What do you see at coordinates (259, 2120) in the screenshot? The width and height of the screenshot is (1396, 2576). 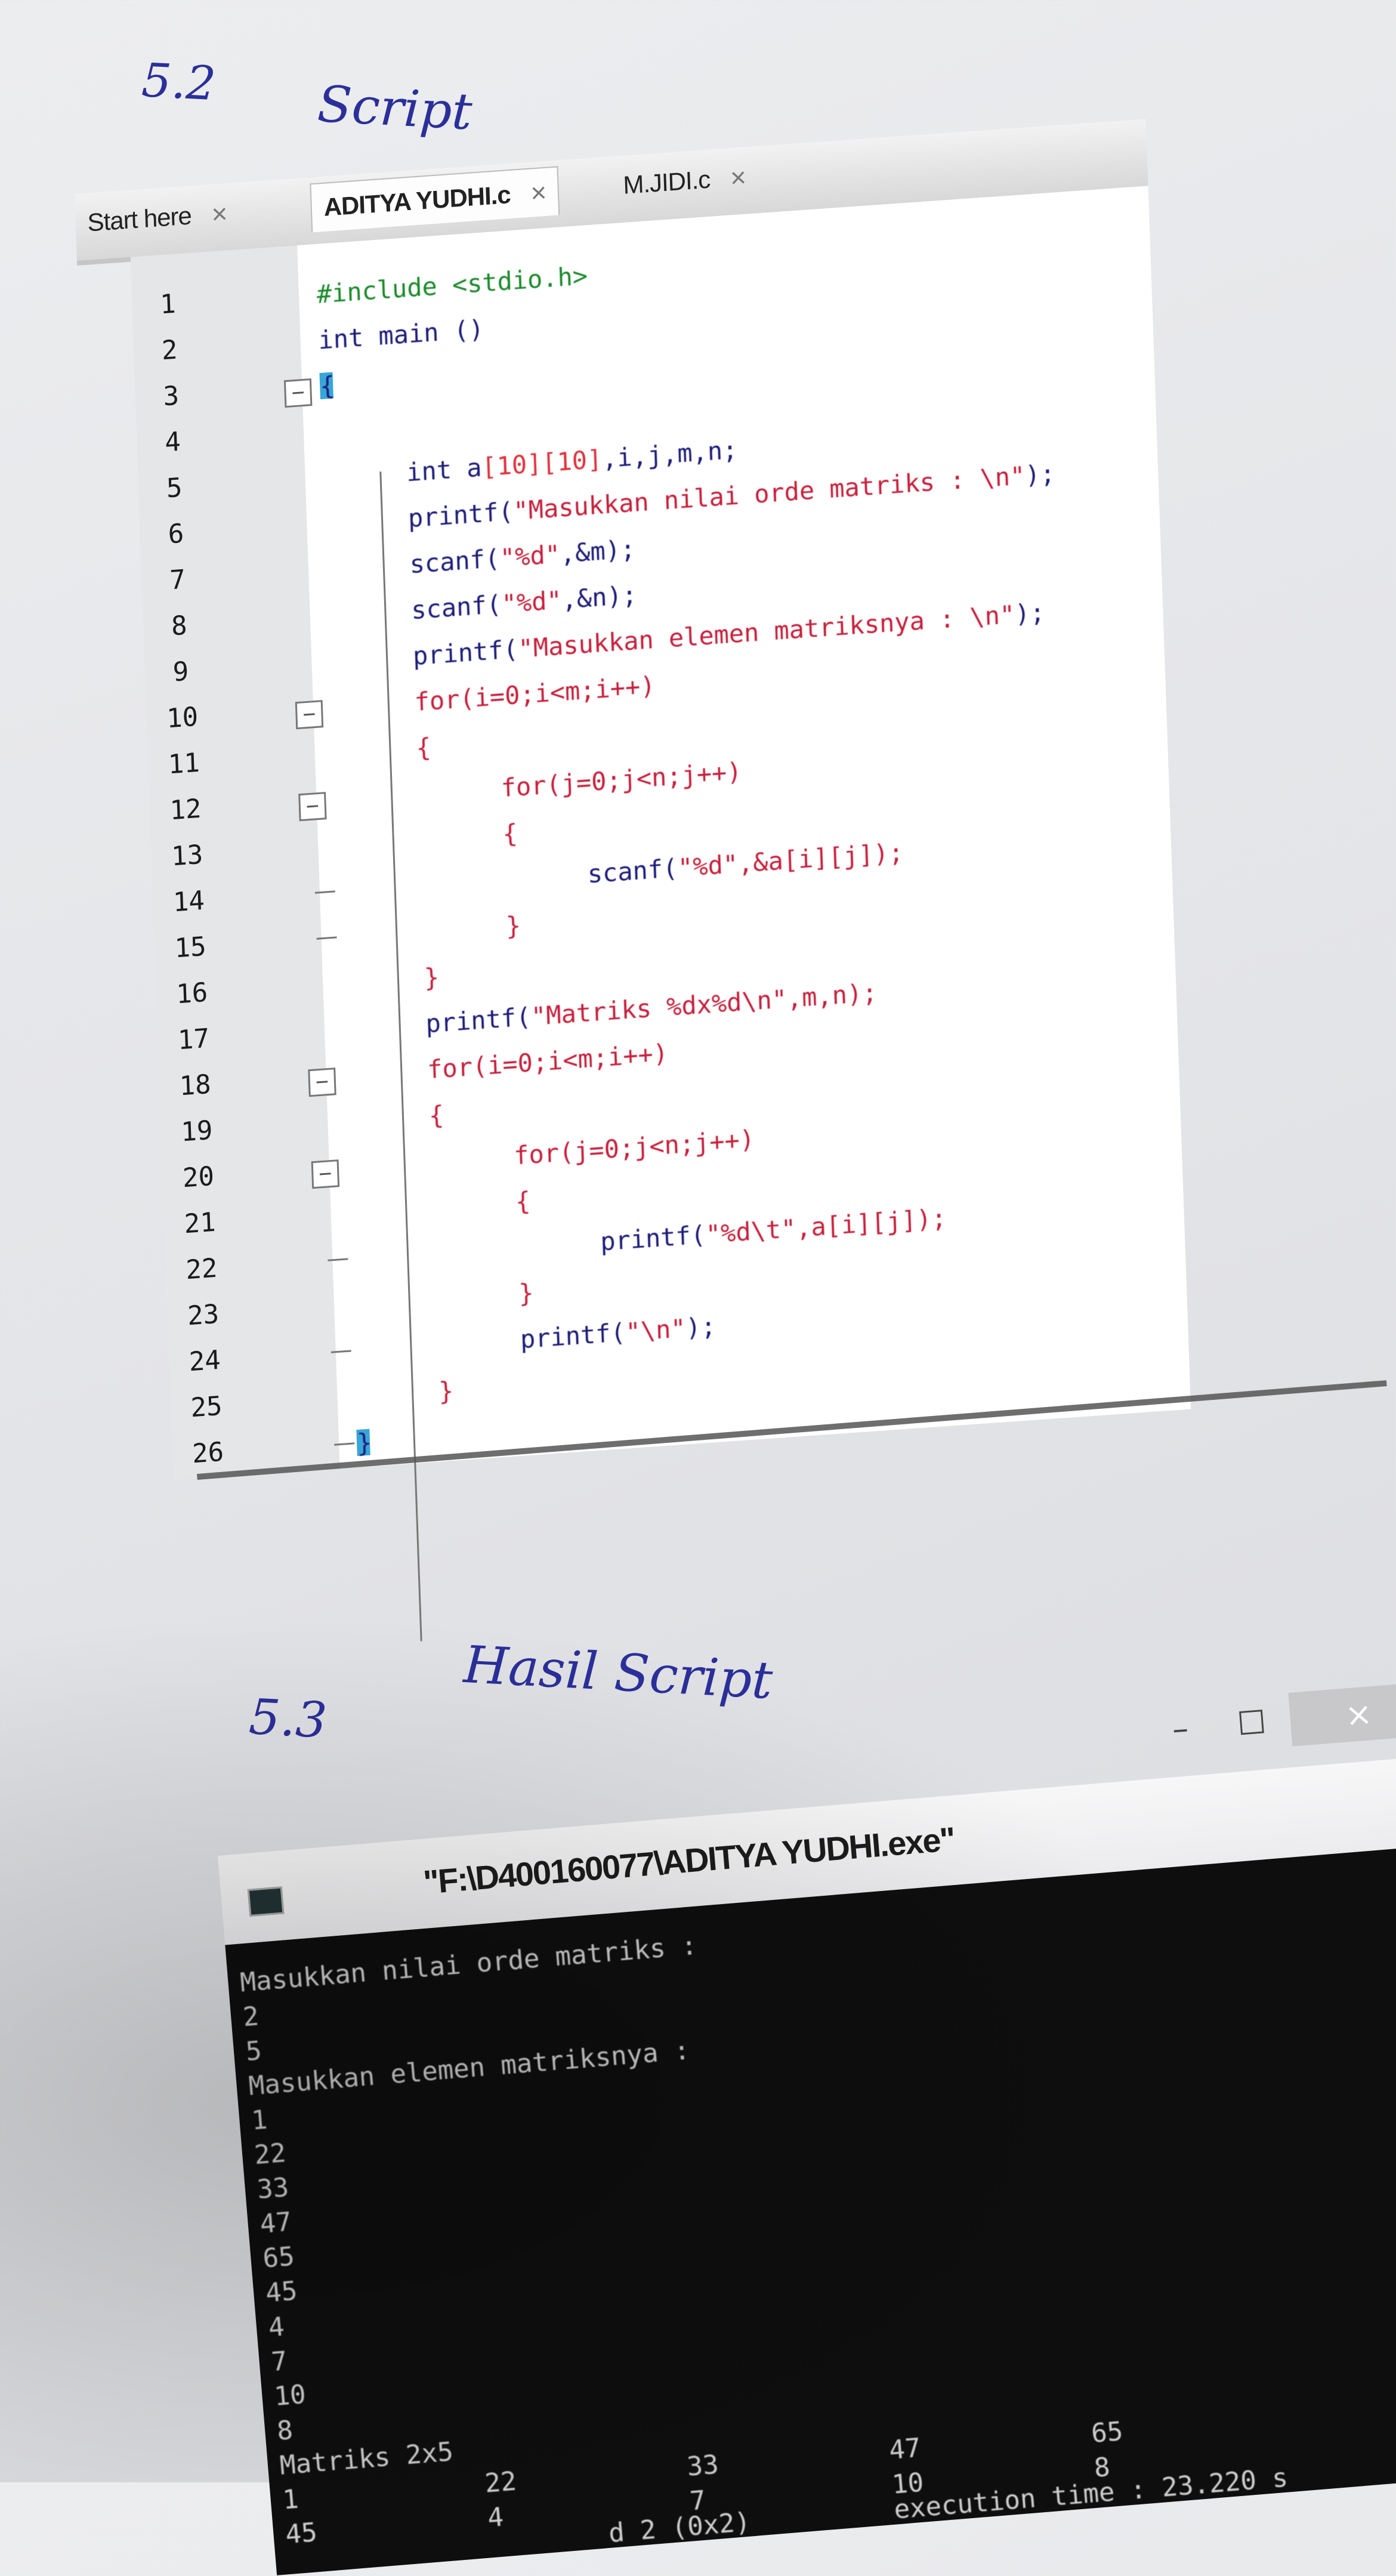 I see `terminal-line: 1` at bounding box center [259, 2120].